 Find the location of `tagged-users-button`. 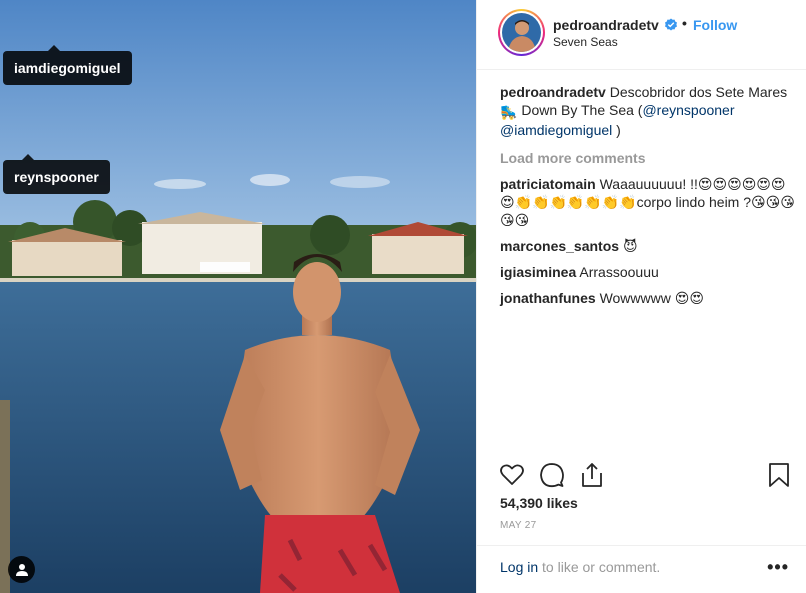

tagged-users-button is located at coordinates (21, 569).